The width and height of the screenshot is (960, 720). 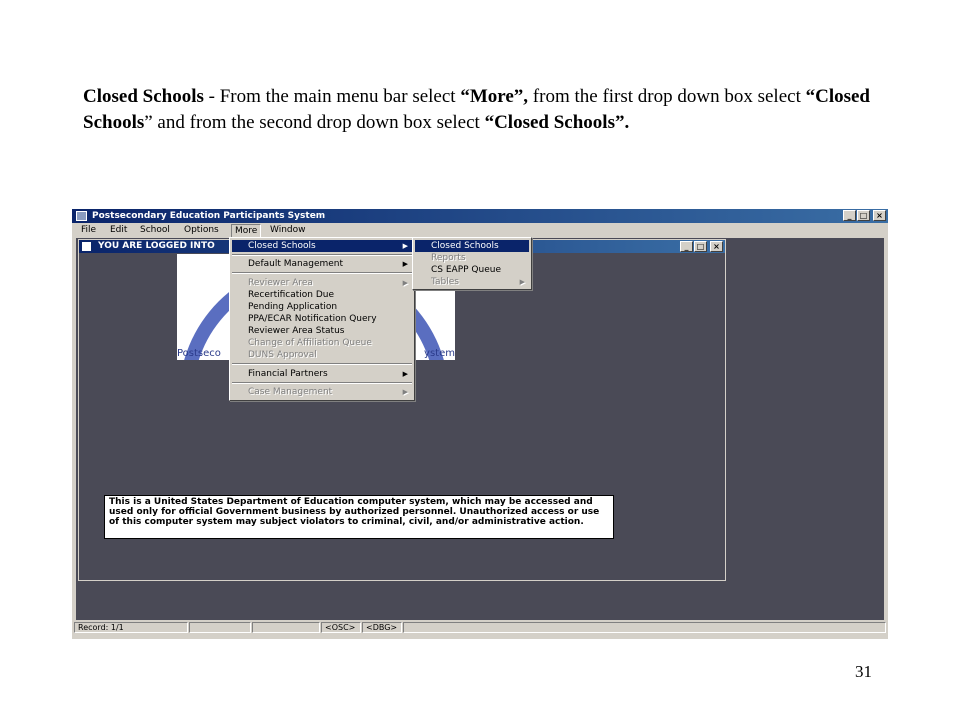 What do you see at coordinates (131, 627) in the screenshot?
I see `status-record: Record: 1/1` at bounding box center [131, 627].